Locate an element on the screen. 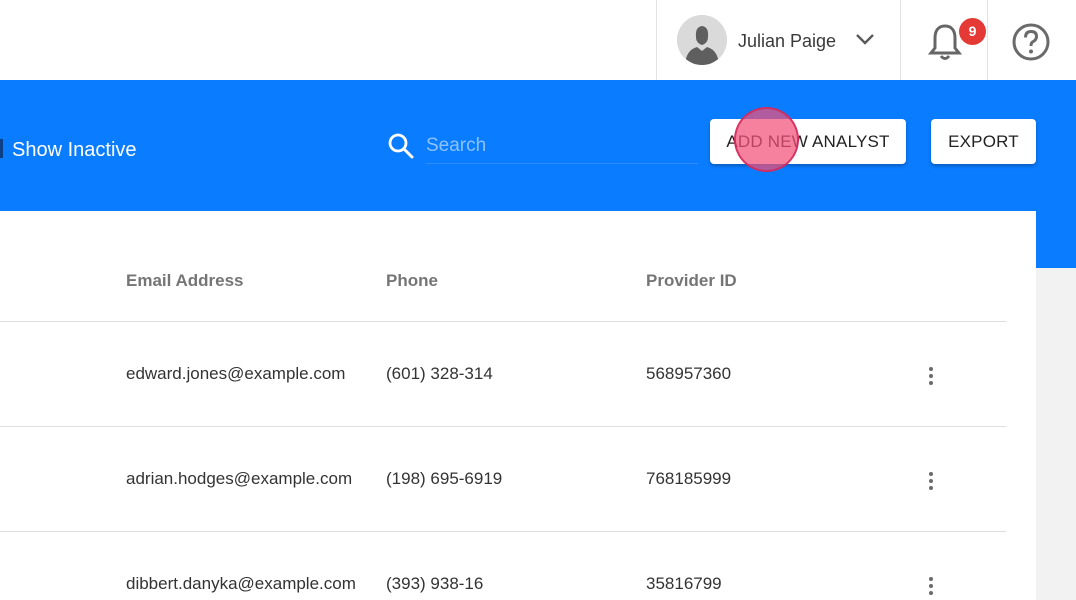 This screenshot has height=600, width=1076. phone-cell: (601) 328-314 is located at coordinates (439, 373).